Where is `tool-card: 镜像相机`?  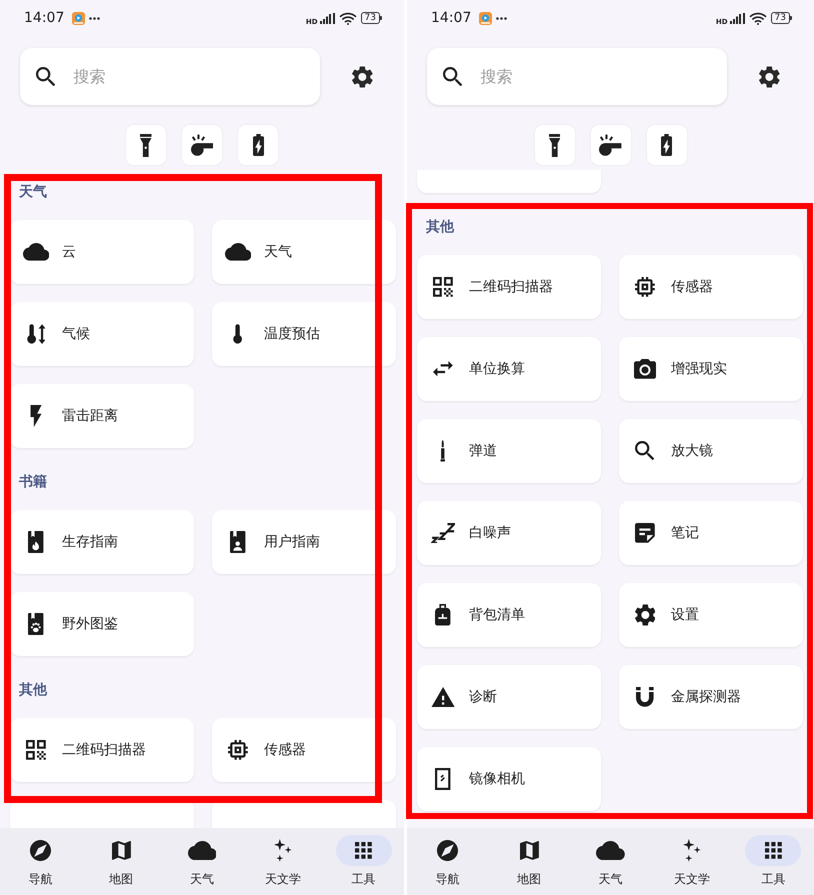
tool-card: 镜像相机 is located at coordinates (509, 779).